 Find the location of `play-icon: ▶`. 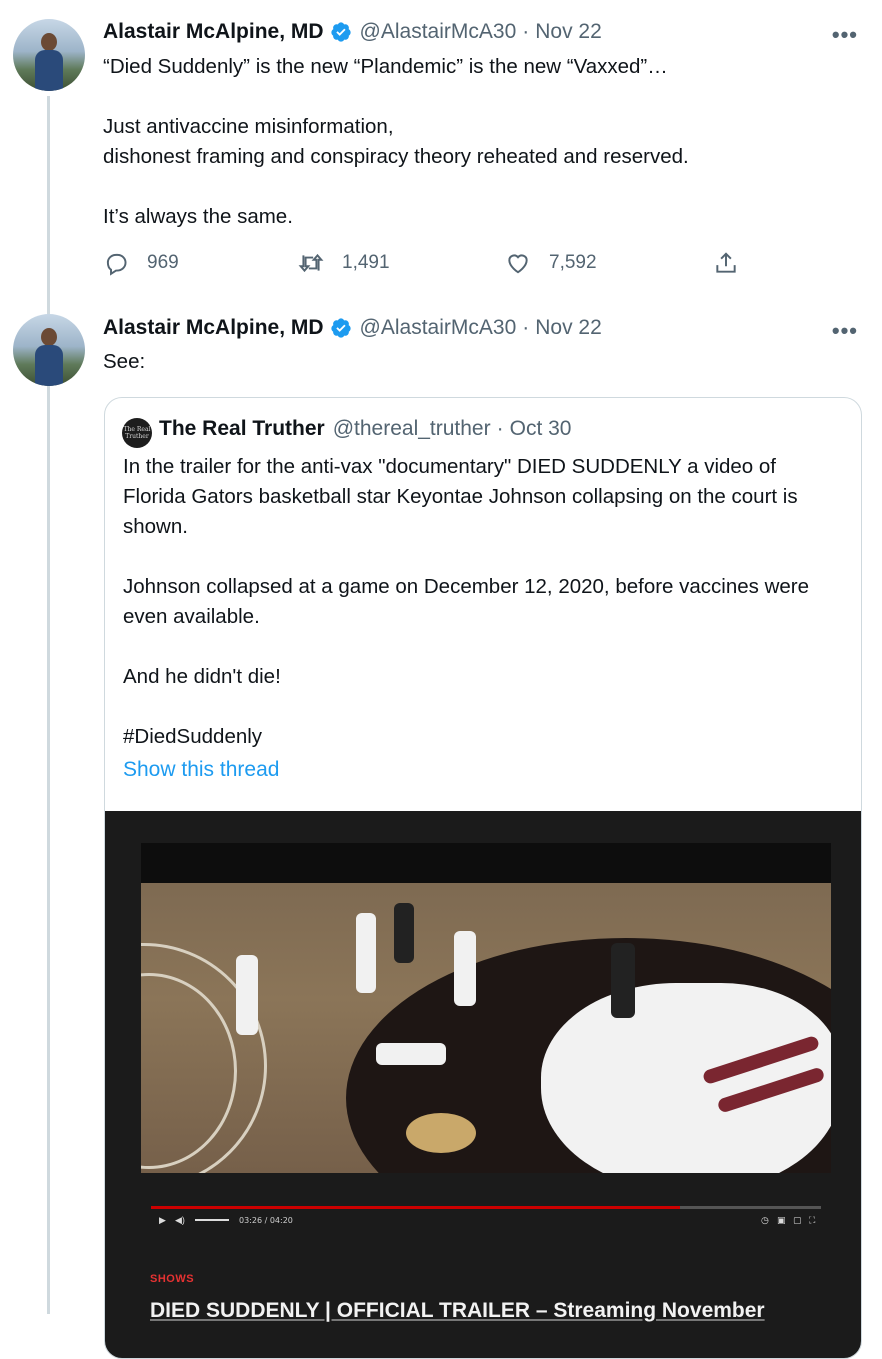

play-icon: ▶ is located at coordinates (162, 1220).